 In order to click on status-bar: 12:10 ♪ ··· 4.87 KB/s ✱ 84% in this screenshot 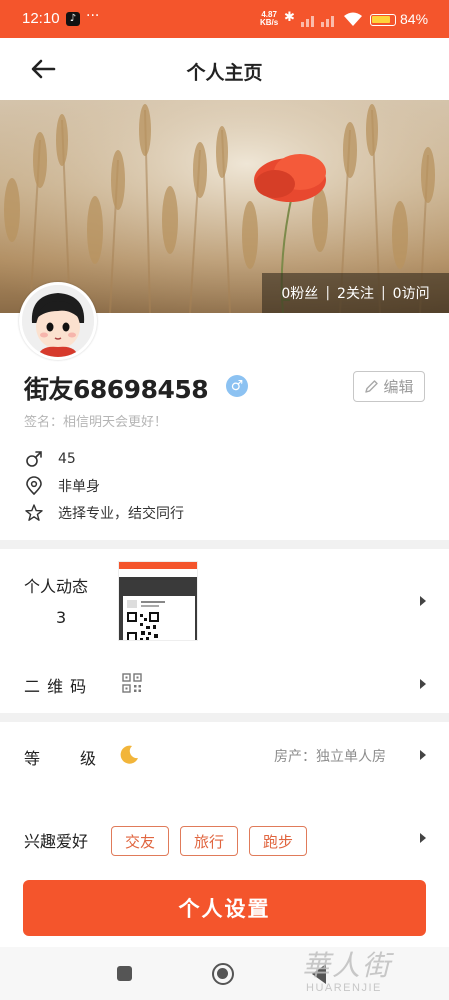, I will do `click(224, 19)`.